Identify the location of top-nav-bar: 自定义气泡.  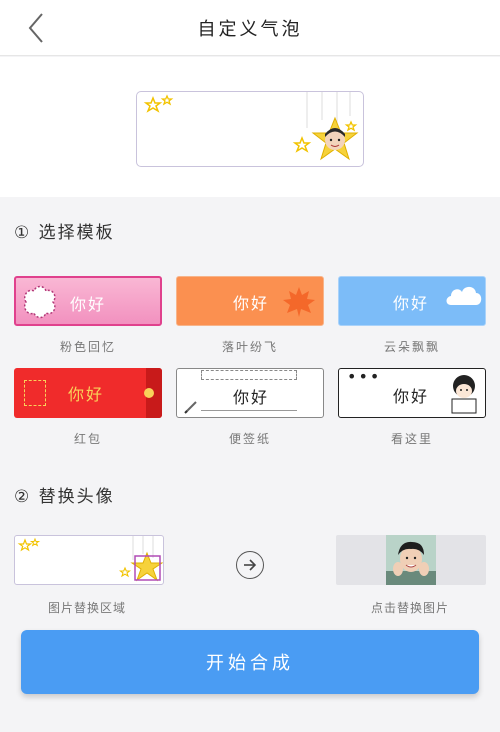
(250, 28).